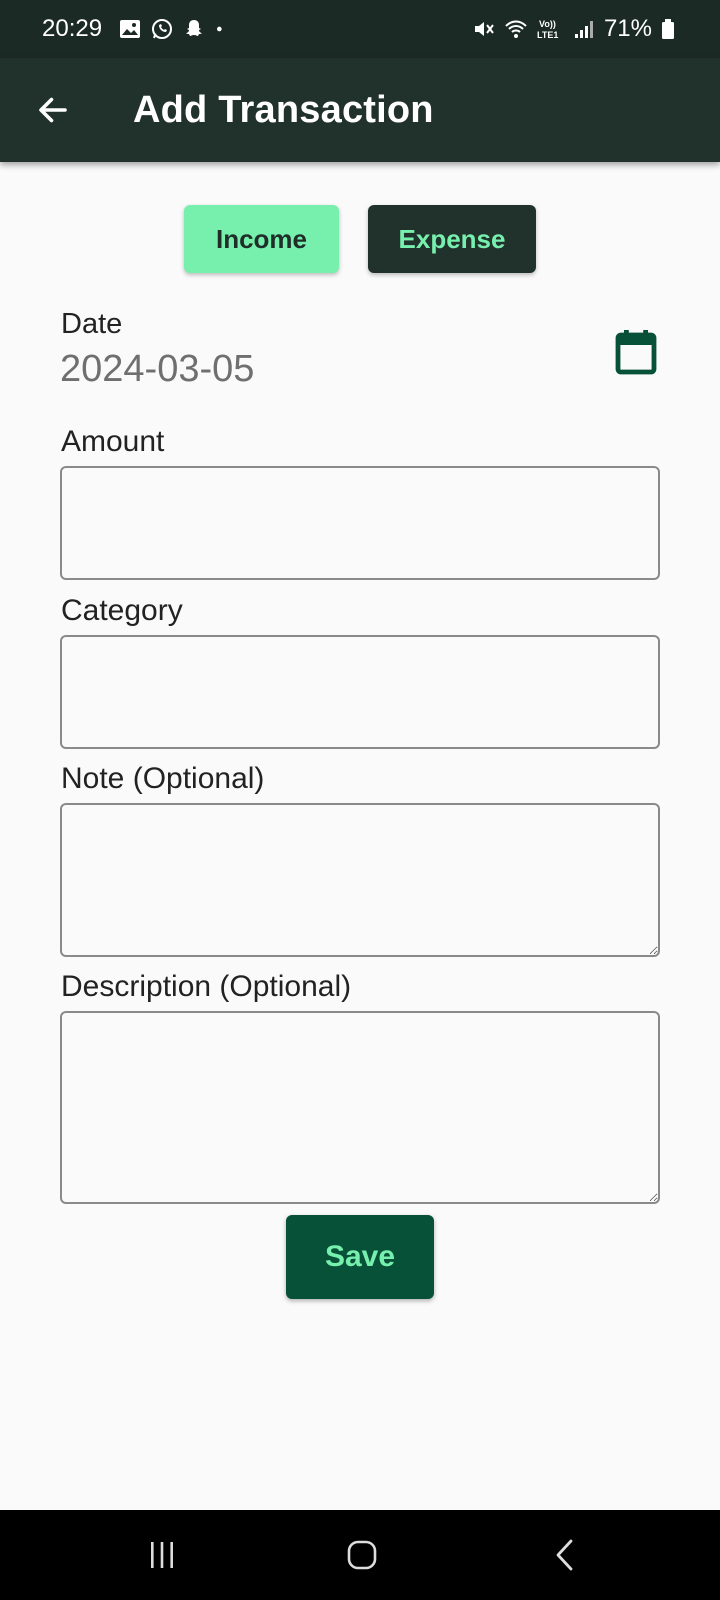 The width and height of the screenshot is (720, 1600). Describe the element at coordinates (360, 239) in the screenshot. I see `transaction-type-toggle: Income Expense` at that location.